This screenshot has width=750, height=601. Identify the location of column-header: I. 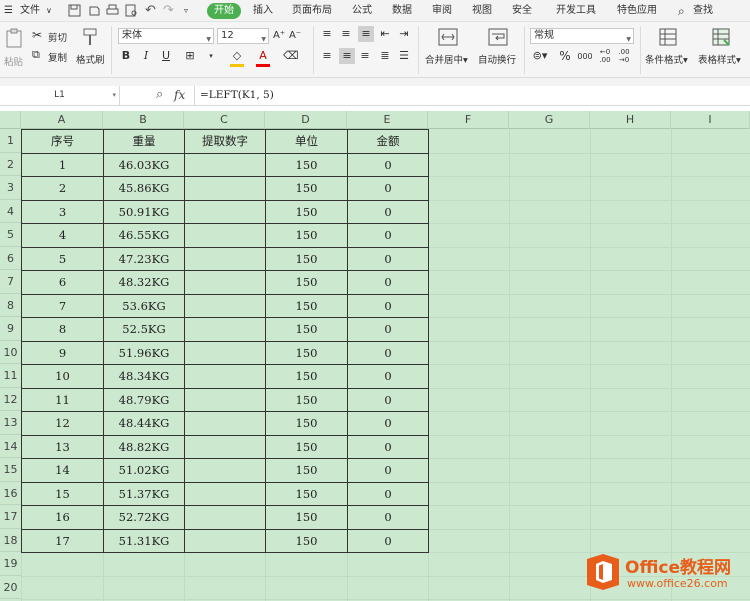
(710, 120).